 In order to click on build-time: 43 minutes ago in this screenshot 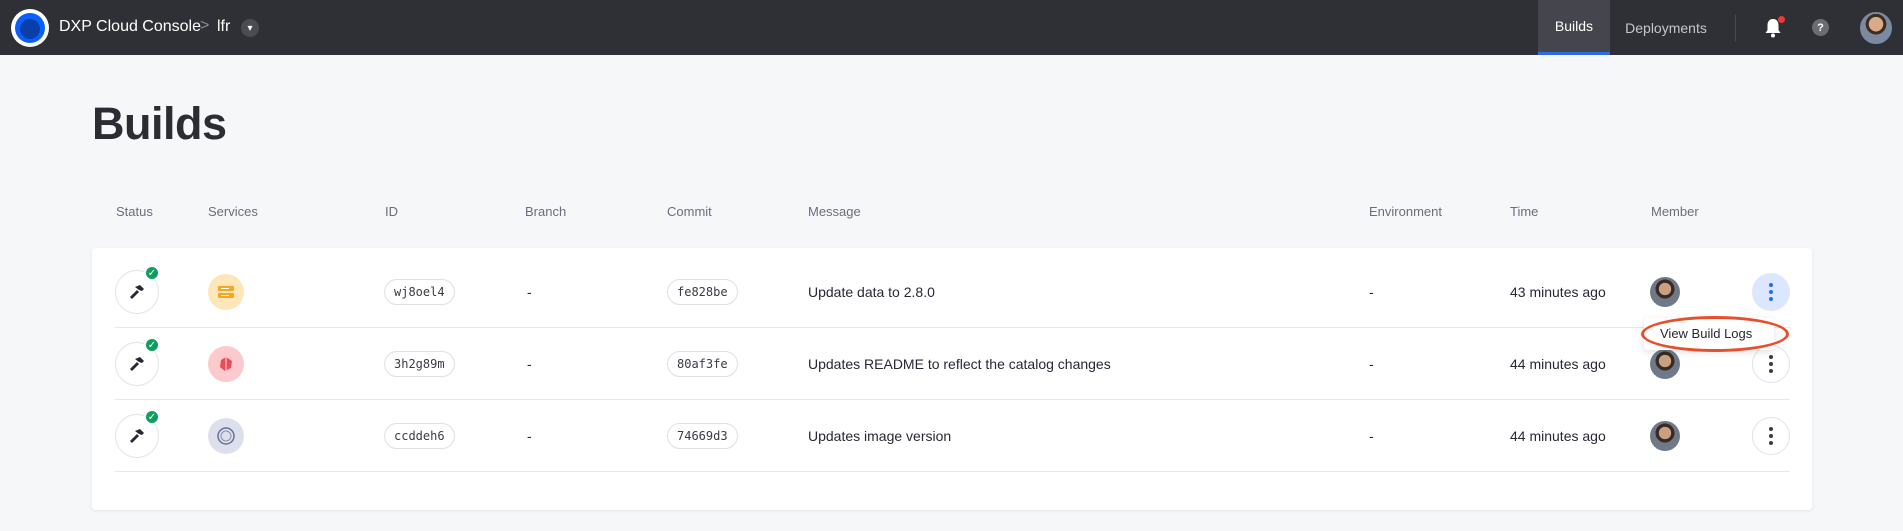, I will do `click(1558, 292)`.